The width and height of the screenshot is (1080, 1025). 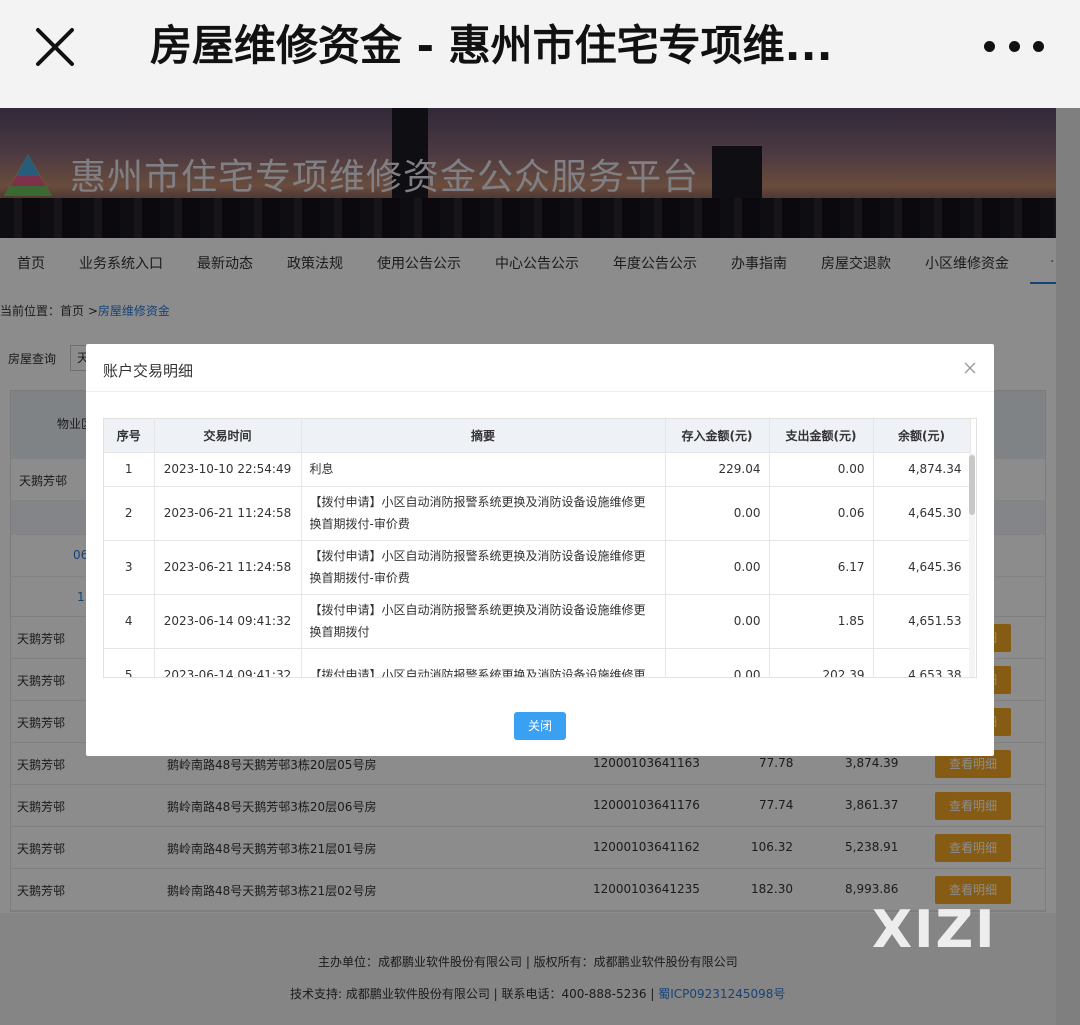 I want to click on cell-time: 2023-10-10 22:54:49, so click(x=228, y=469).